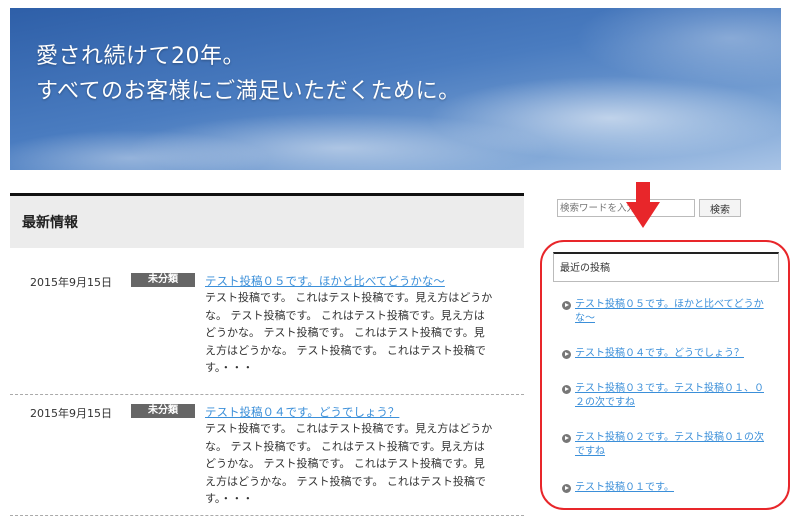 The height and width of the screenshot is (522, 796). I want to click on news-section-title: 最新情報, so click(267, 220).